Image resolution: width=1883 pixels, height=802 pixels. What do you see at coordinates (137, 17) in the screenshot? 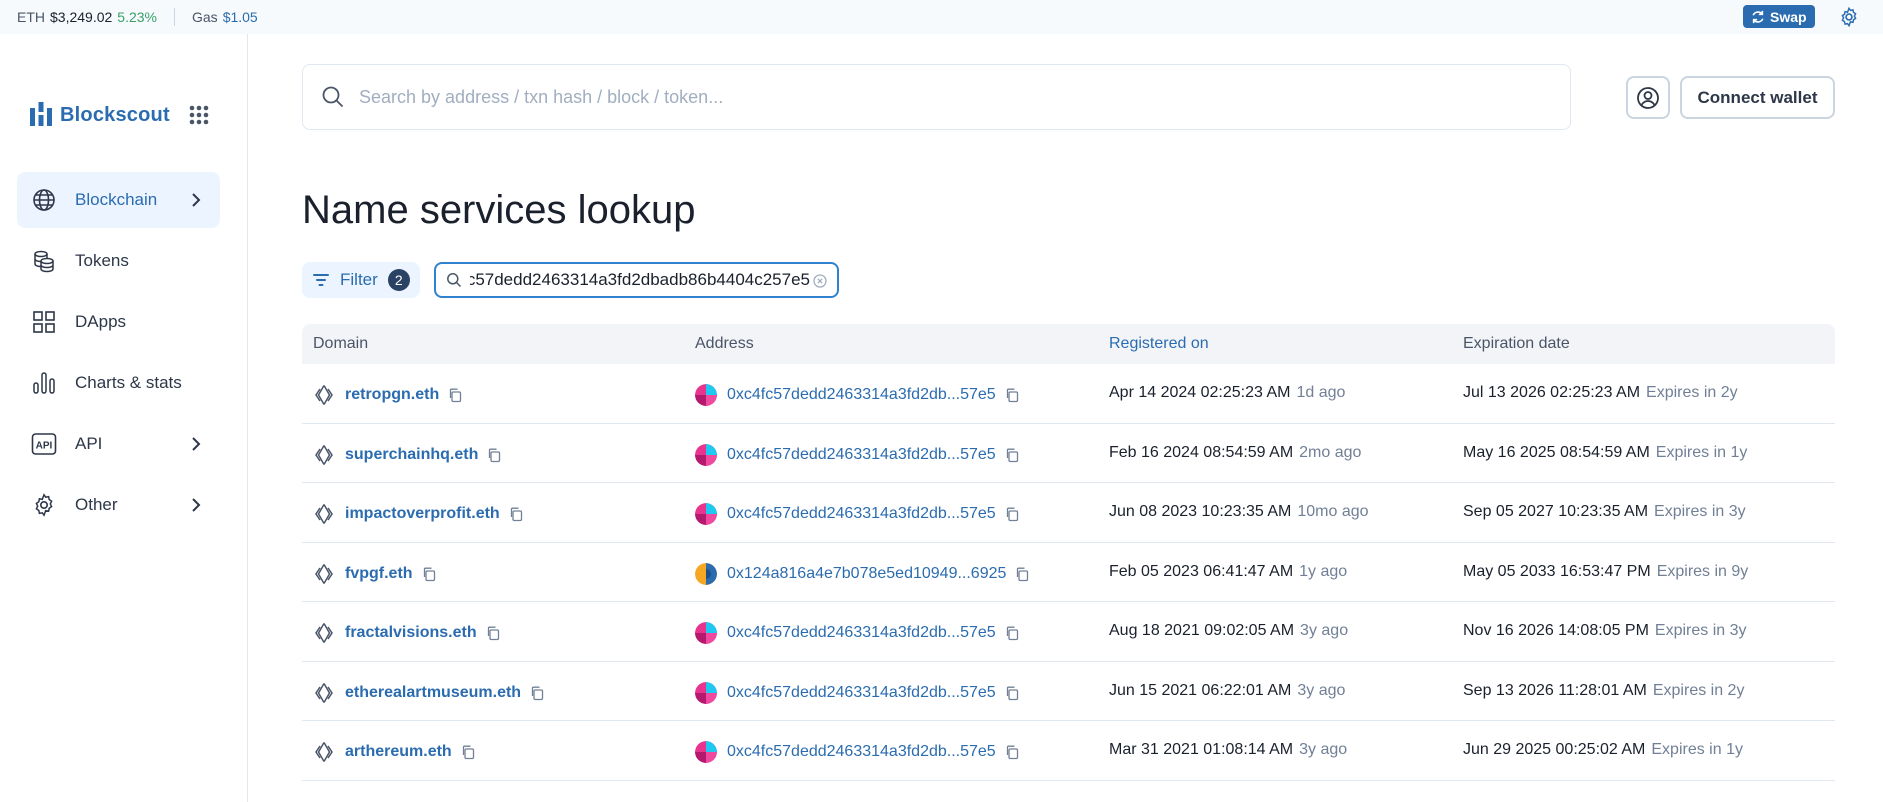
I see `eth-change: 5.23%` at bounding box center [137, 17].